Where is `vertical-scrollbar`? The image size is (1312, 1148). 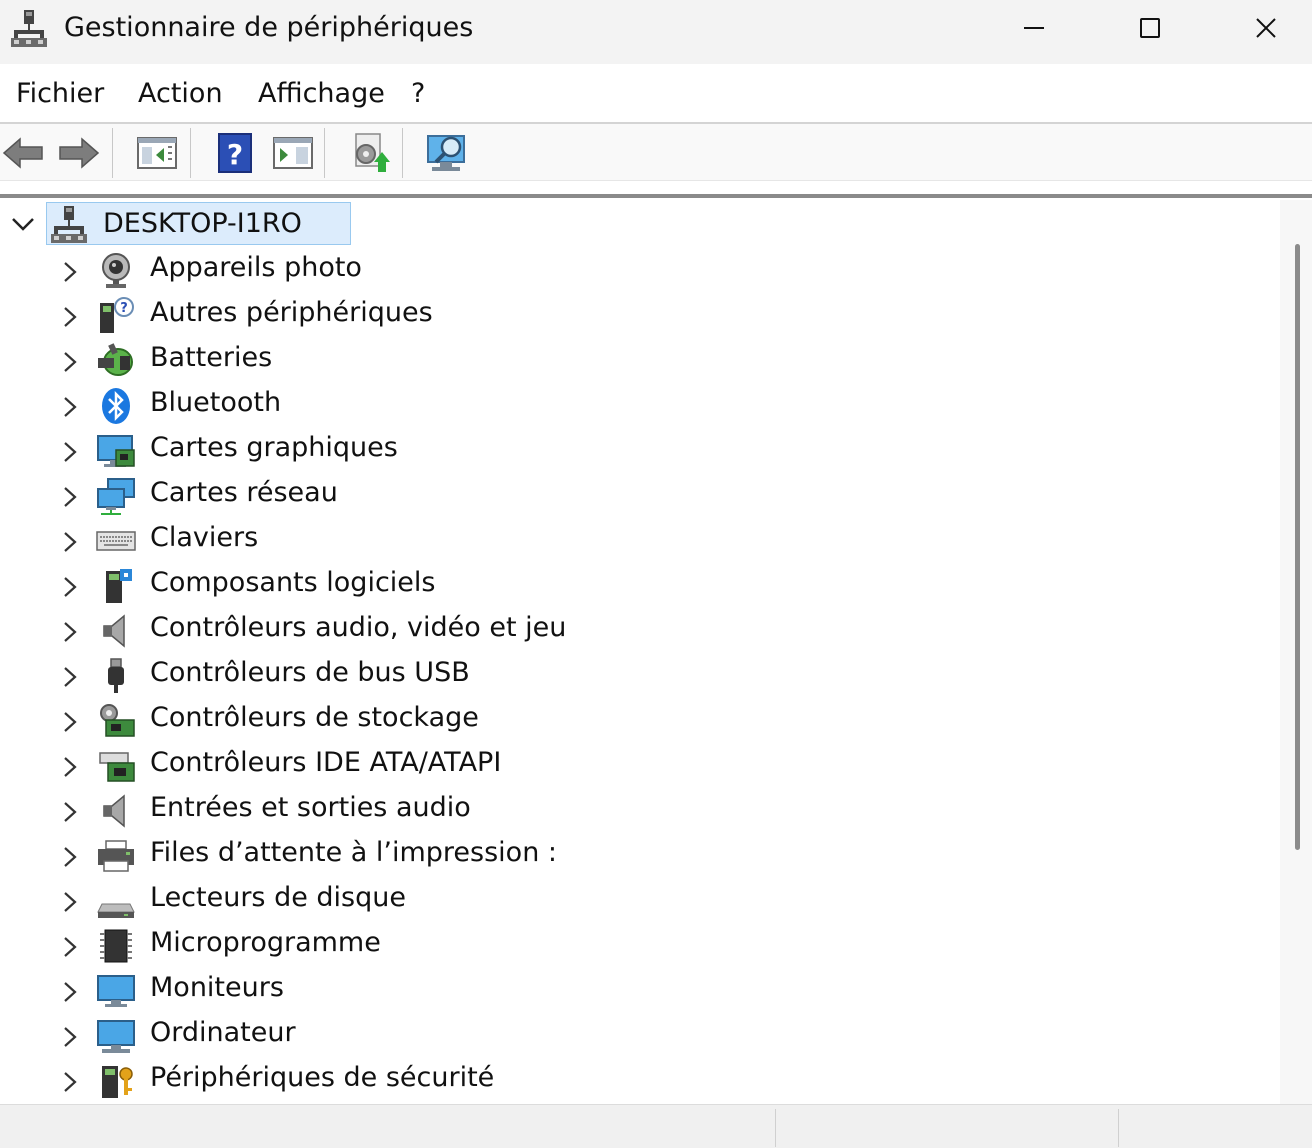
vertical-scrollbar is located at coordinates (1296, 652).